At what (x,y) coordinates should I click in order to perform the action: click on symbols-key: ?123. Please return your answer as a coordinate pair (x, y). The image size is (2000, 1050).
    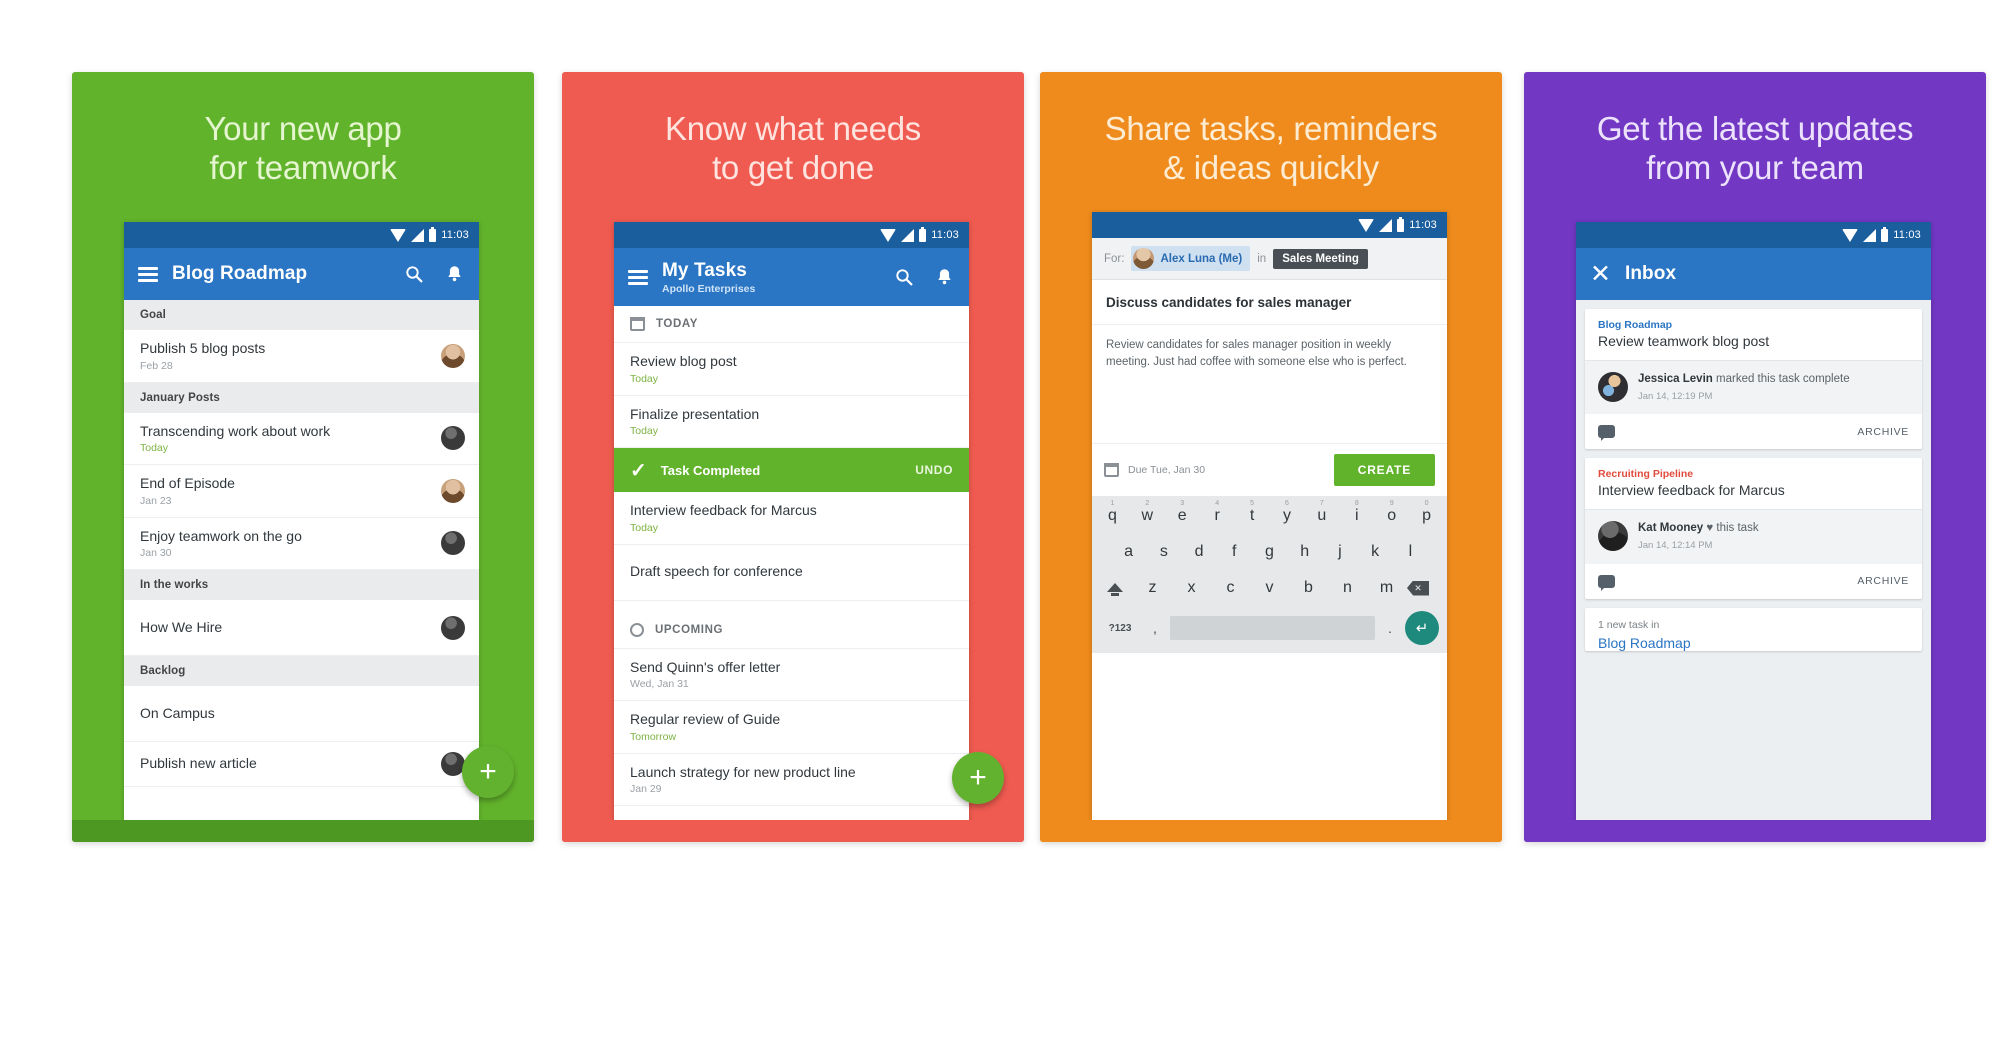
    Looking at the image, I should click on (1120, 628).